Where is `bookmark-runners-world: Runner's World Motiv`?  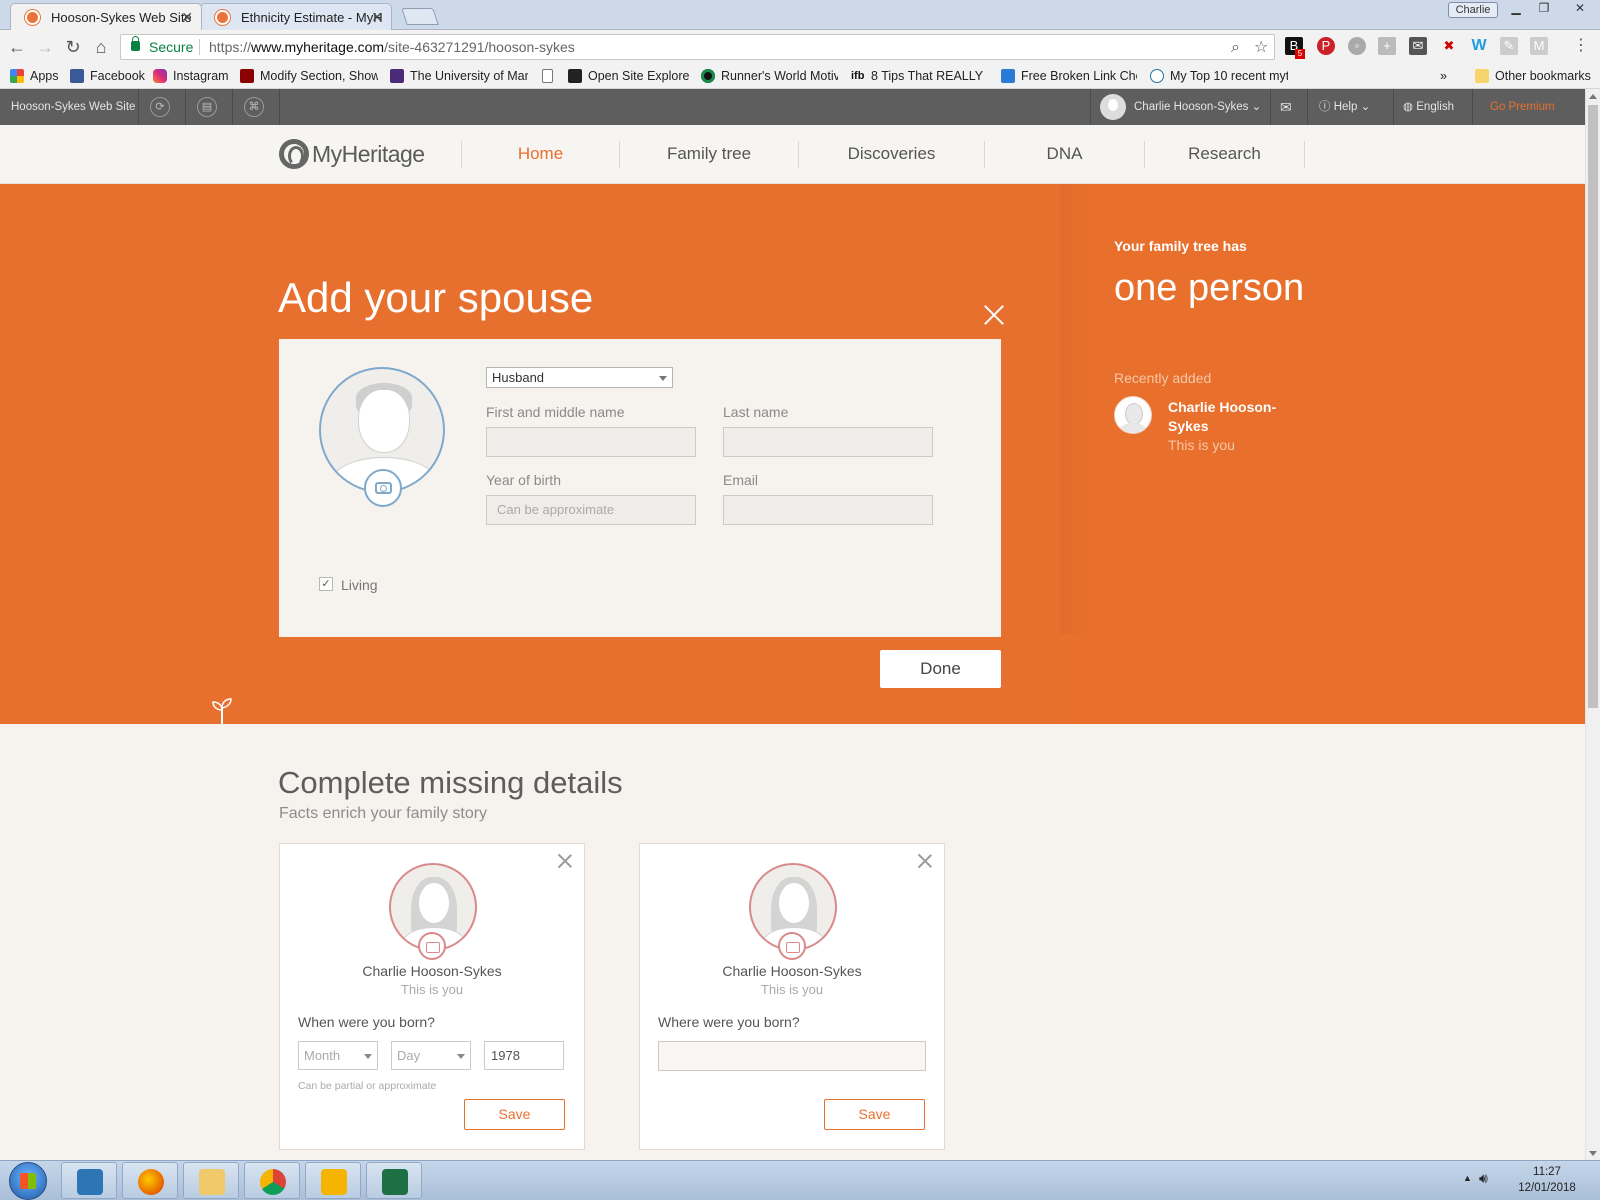
bookmark-runners-world: Runner's World Motiv is located at coordinates (769, 76).